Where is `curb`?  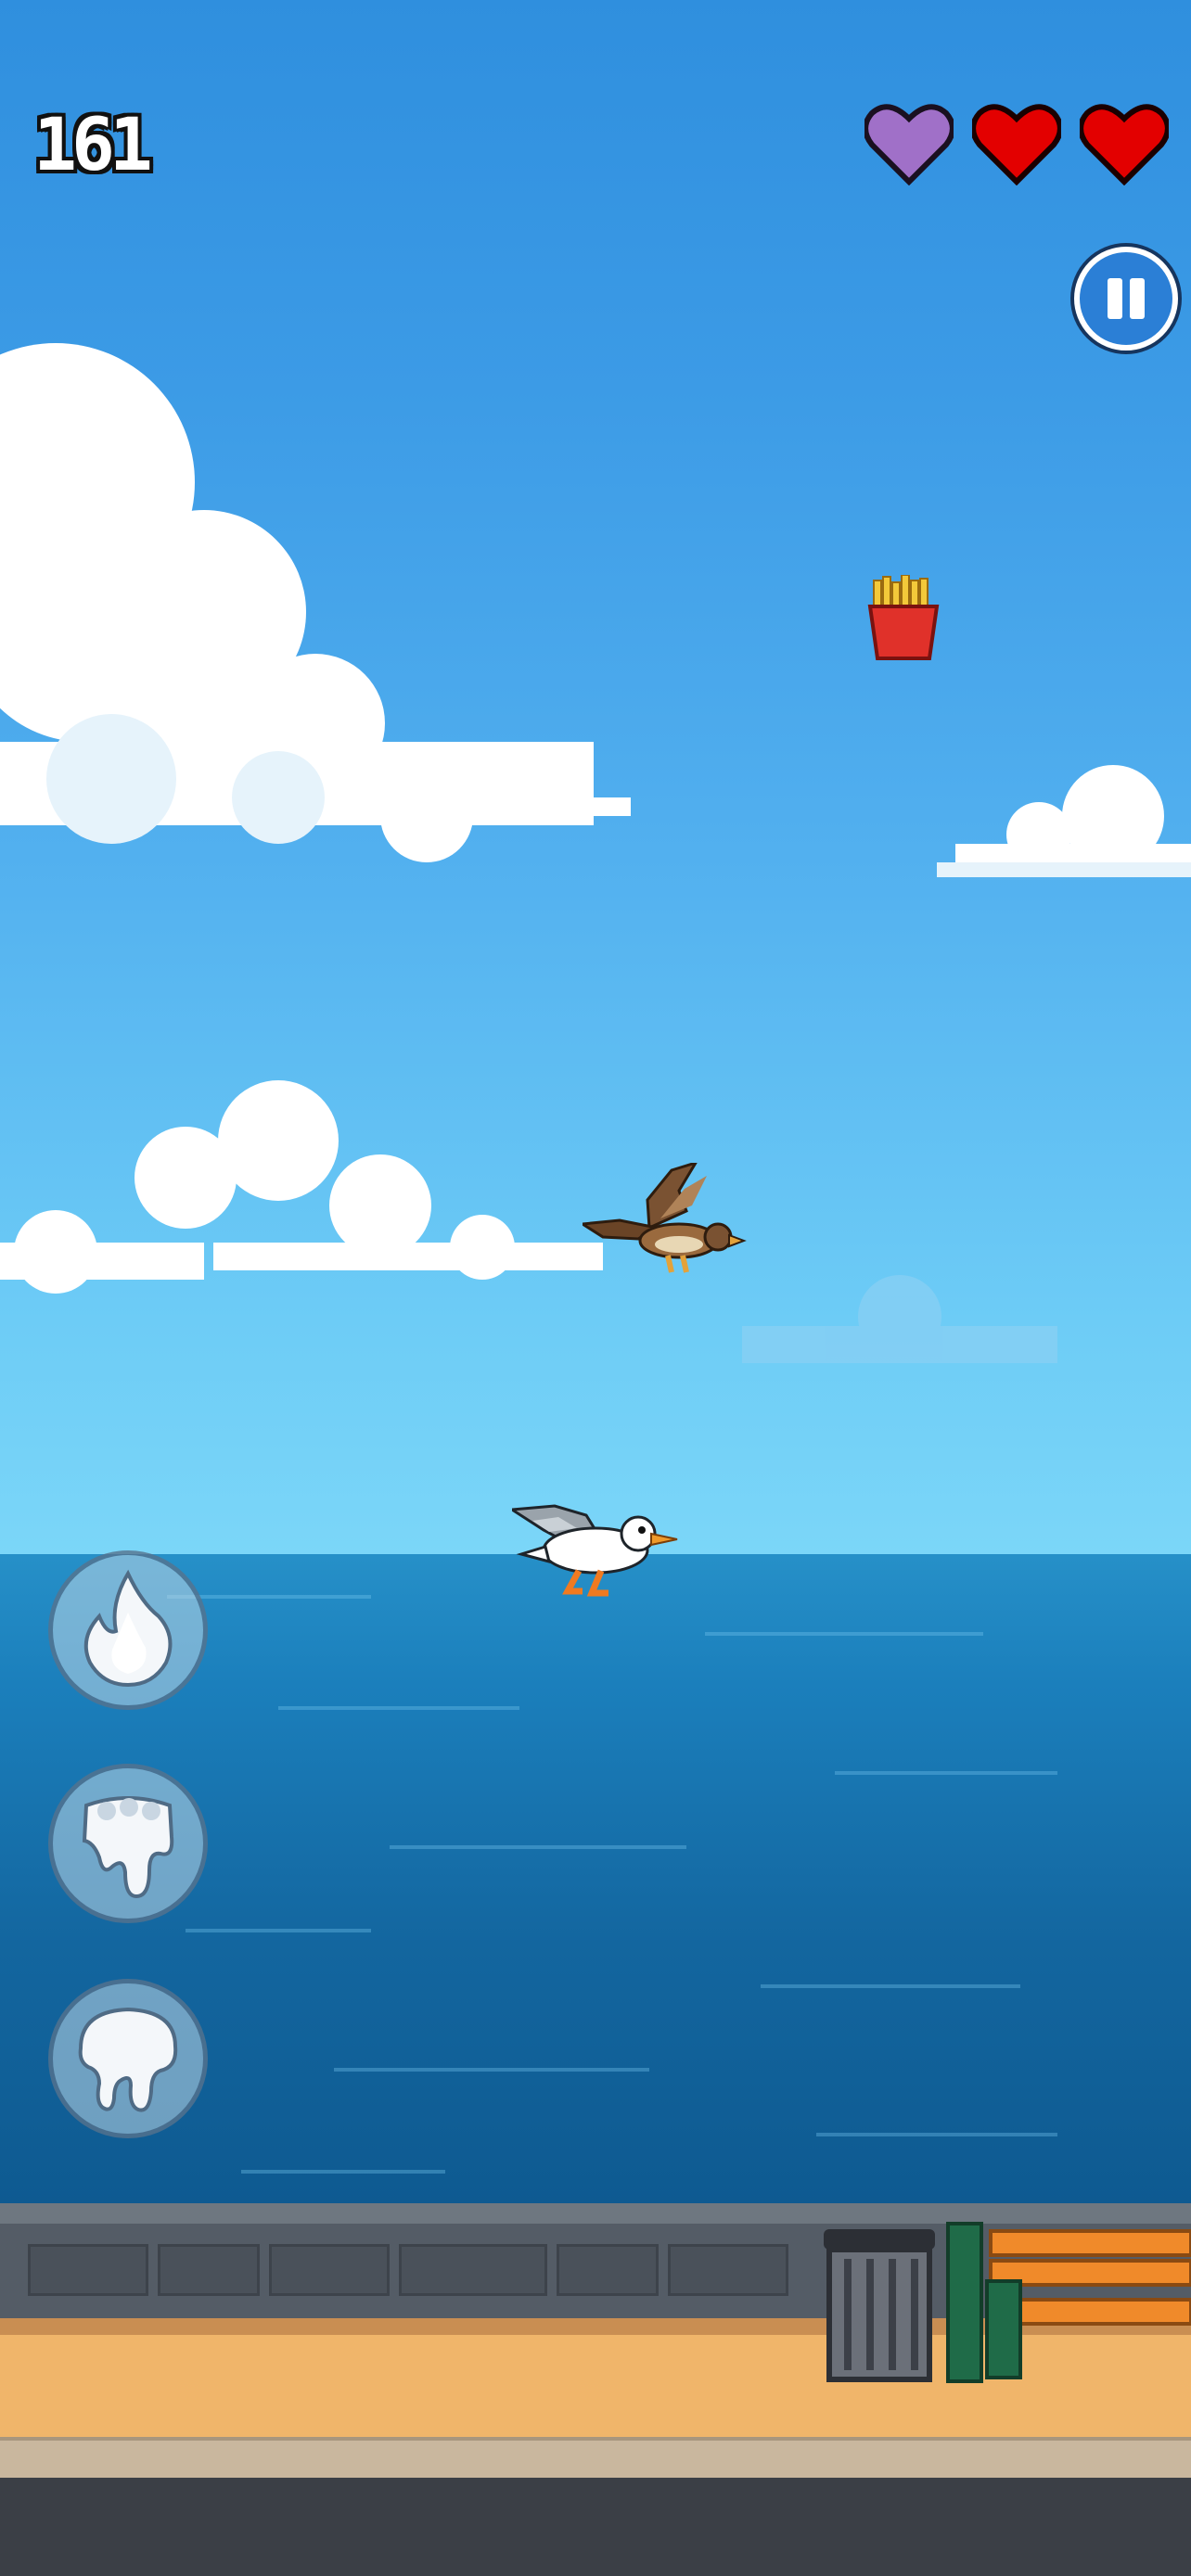
curb is located at coordinates (595, 2458).